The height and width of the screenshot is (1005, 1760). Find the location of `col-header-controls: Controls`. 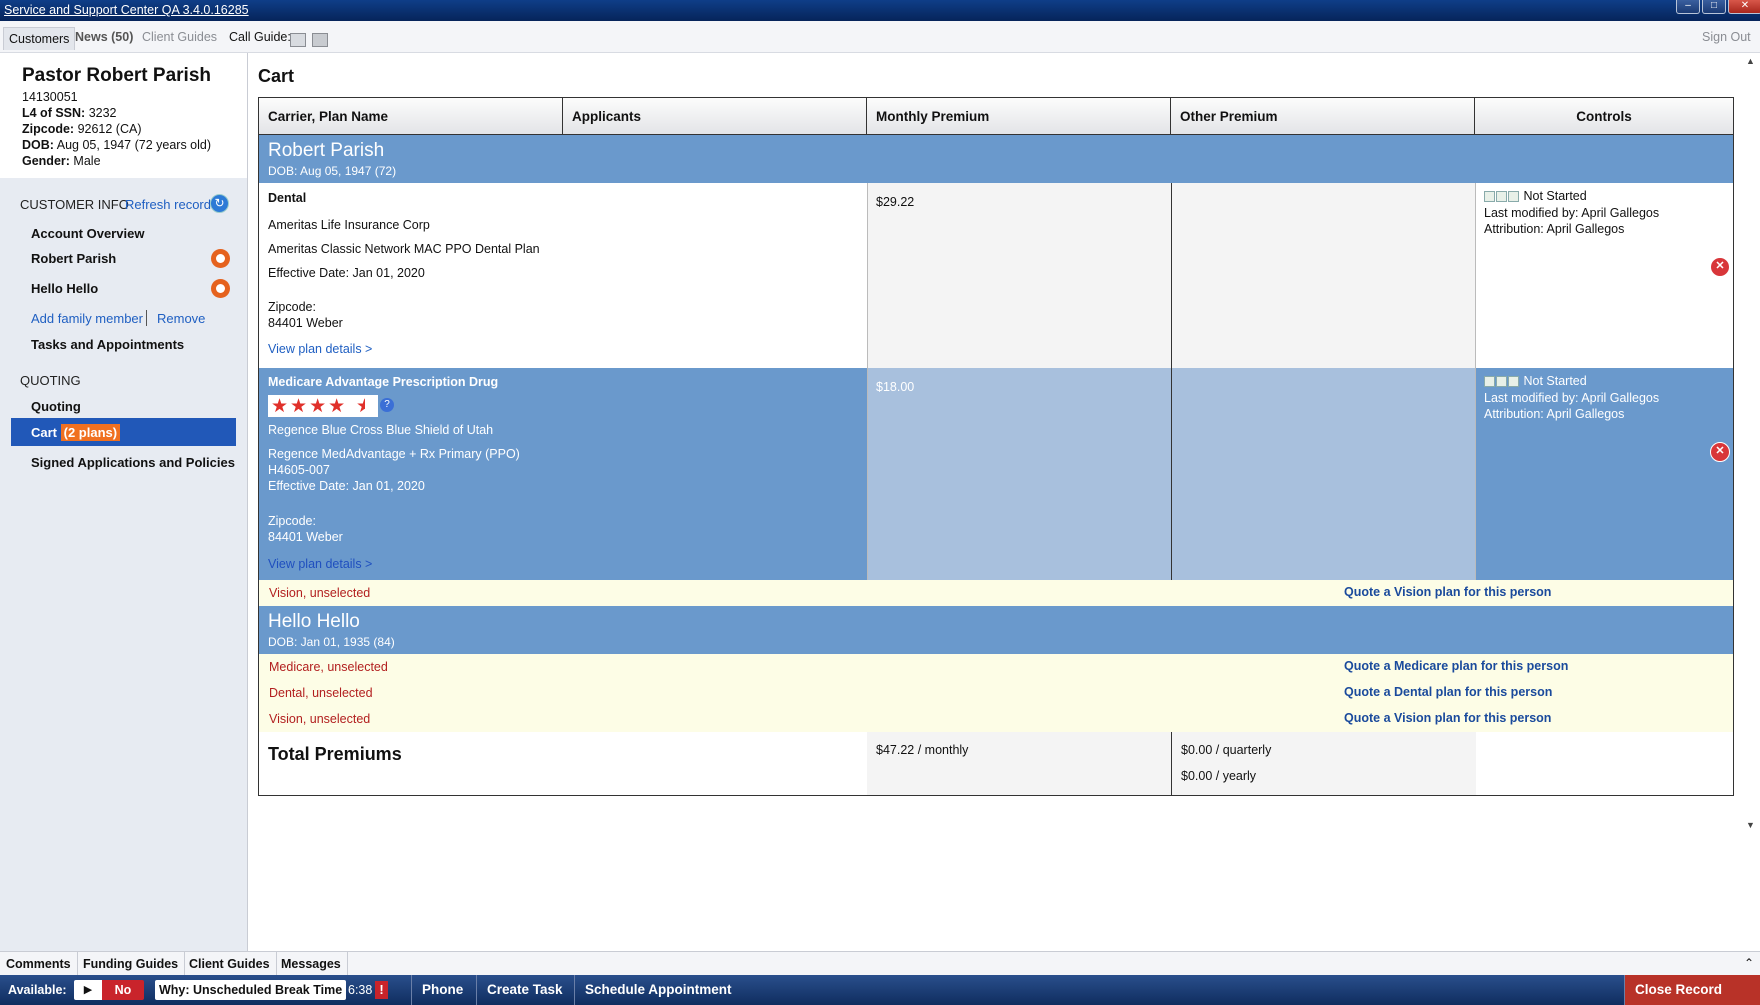

col-header-controls: Controls is located at coordinates (1604, 116).